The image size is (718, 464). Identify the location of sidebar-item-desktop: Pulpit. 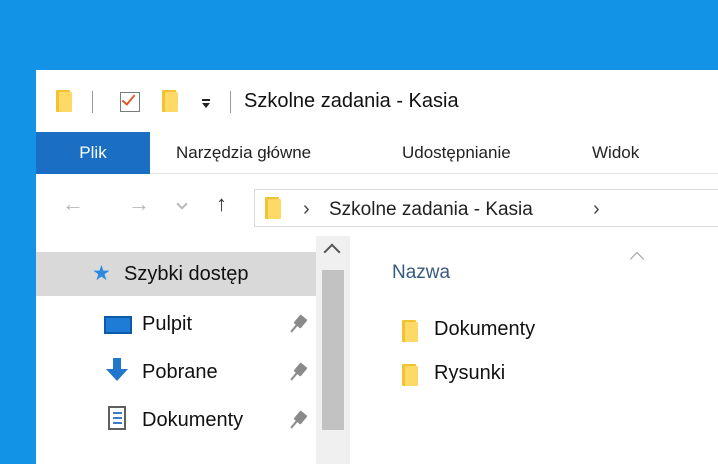
(176, 324).